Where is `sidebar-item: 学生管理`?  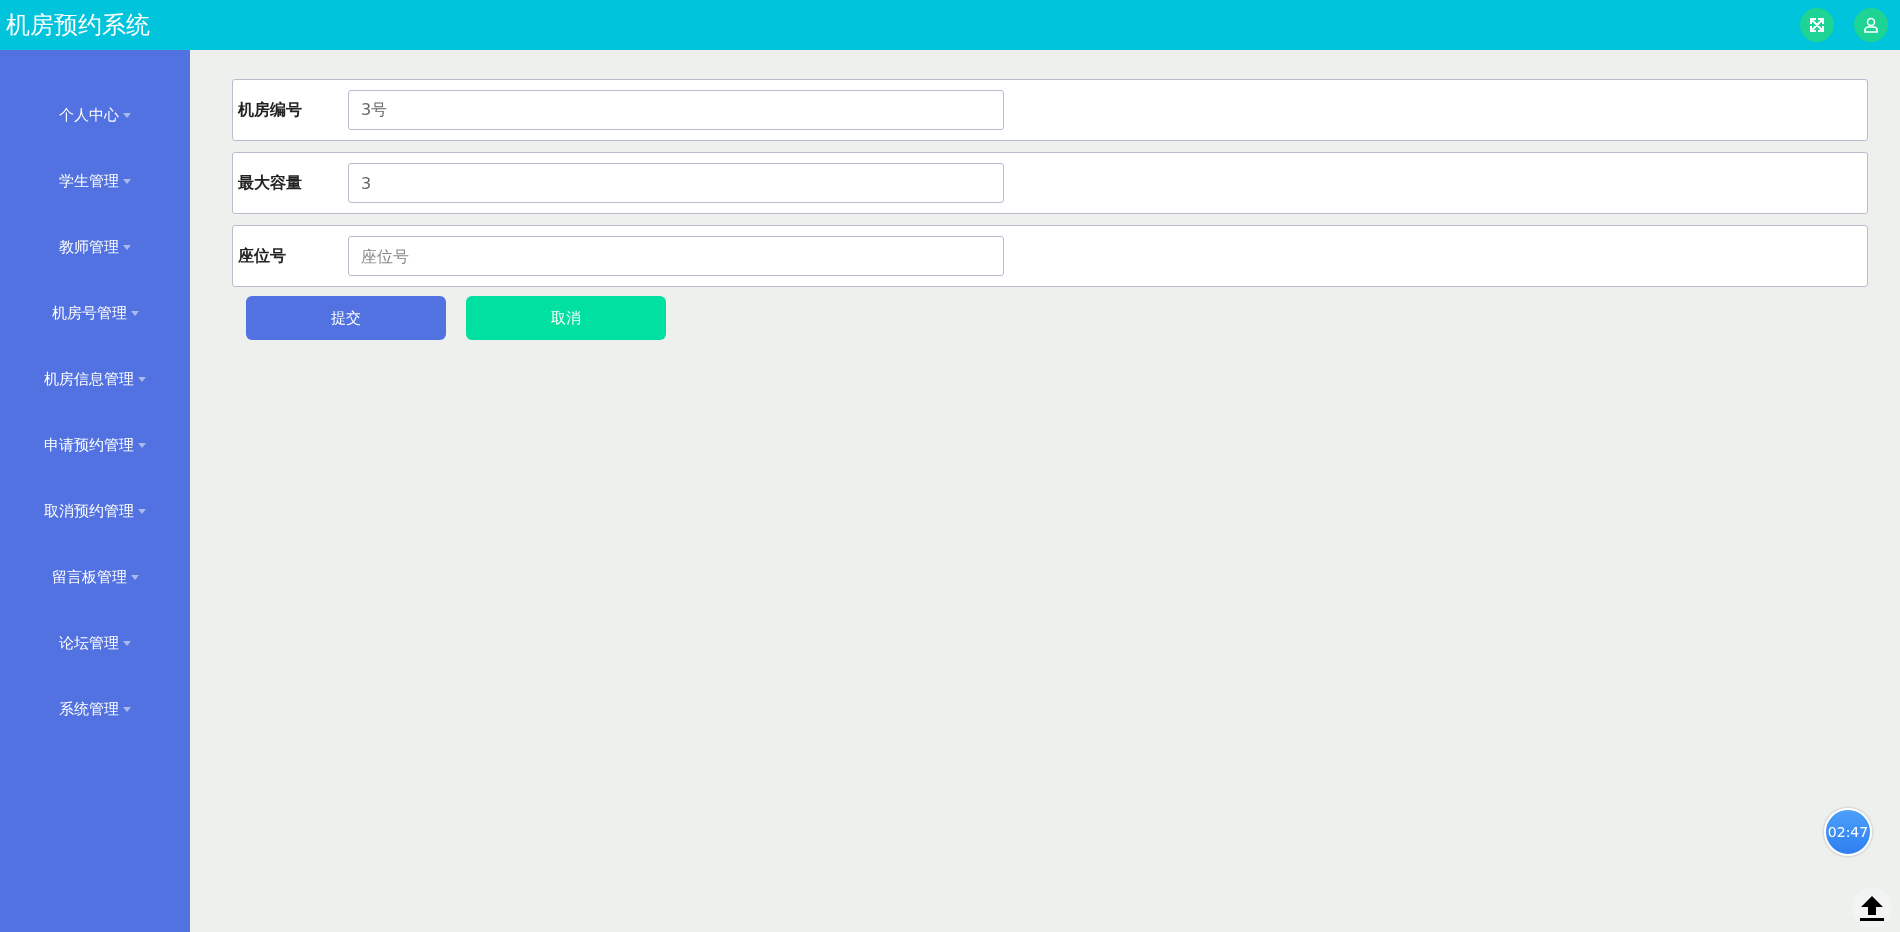 sidebar-item: 学生管理 is located at coordinates (95, 181).